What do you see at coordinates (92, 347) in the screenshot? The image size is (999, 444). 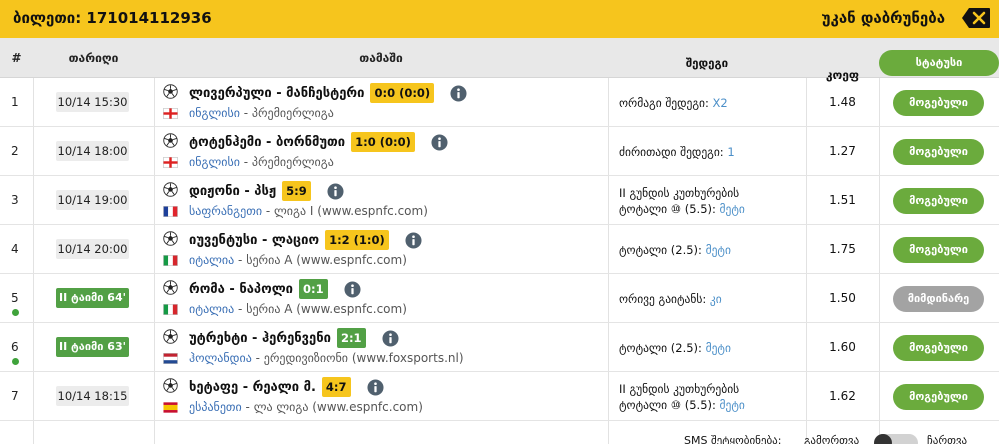 I see `match-time: II ტაიმი 63'` at bounding box center [92, 347].